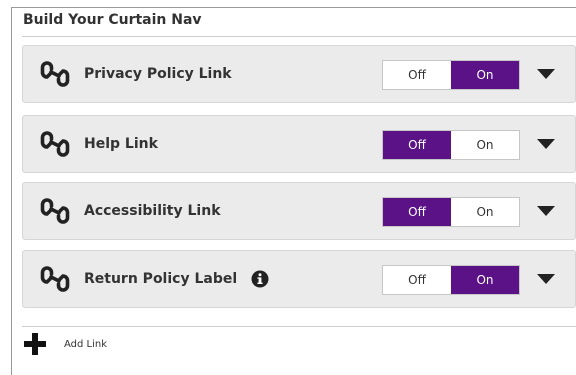 This screenshot has width=576, height=375. Describe the element at coordinates (161, 279) in the screenshot. I see `nav-item-label: Return Policy Label` at that location.